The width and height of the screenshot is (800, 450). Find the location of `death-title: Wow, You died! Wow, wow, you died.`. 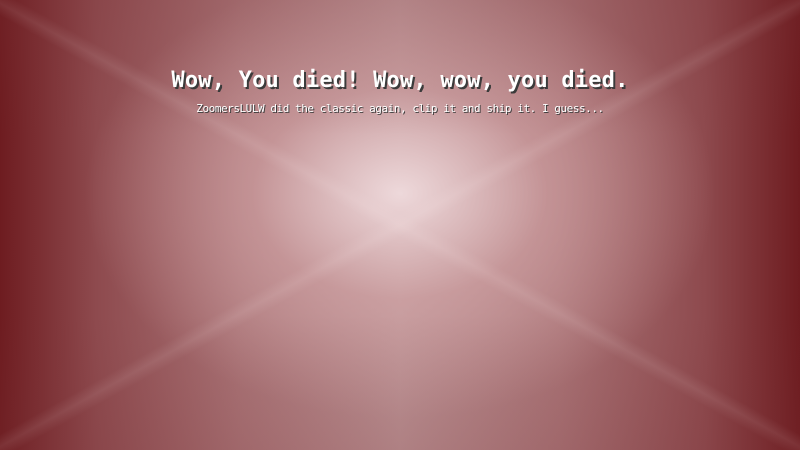

death-title: Wow, You died! Wow, wow, you died. is located at coordinates (400, 80).